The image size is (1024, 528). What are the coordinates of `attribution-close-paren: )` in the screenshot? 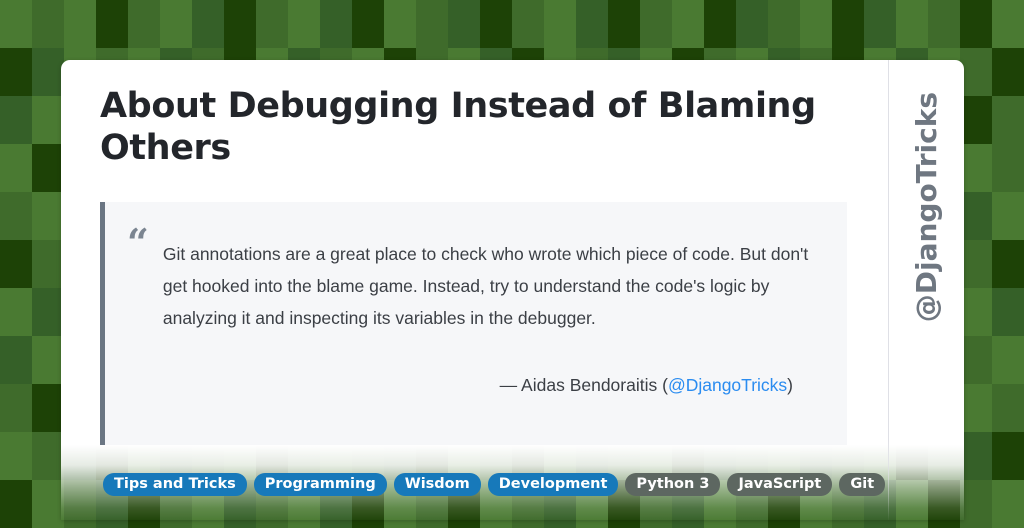 It's located at (790, 385).